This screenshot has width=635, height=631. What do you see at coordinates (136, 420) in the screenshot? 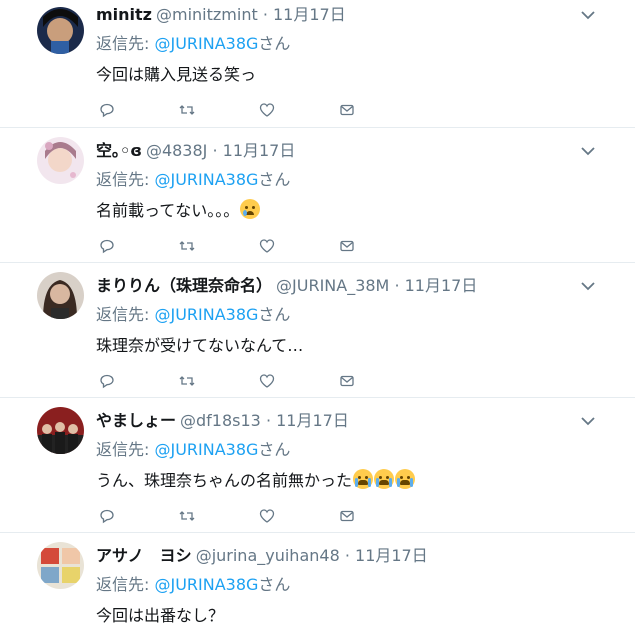
I see `display-name: やましょー` at bounding box center [136, 420].